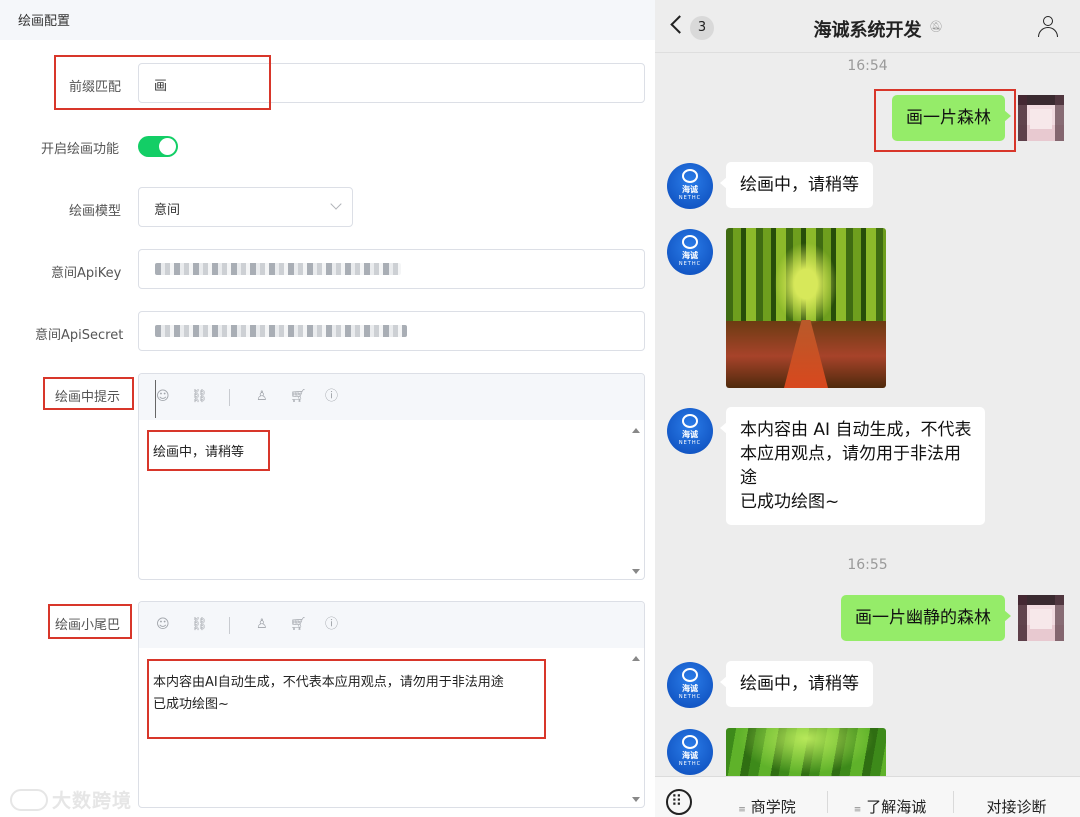  I want to click on bottom-menu-bar: ≡商学院 ≡了解海诚 对接诊断, so click(867, 796).